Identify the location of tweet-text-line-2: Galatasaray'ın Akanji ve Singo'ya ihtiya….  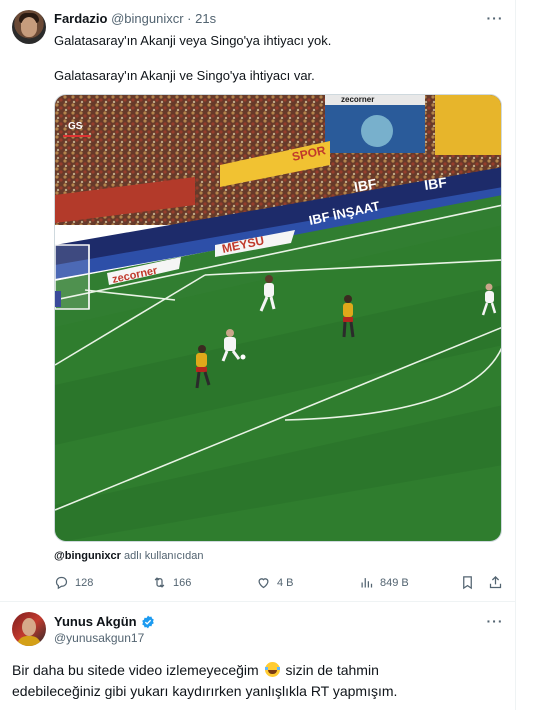
(184, 75).